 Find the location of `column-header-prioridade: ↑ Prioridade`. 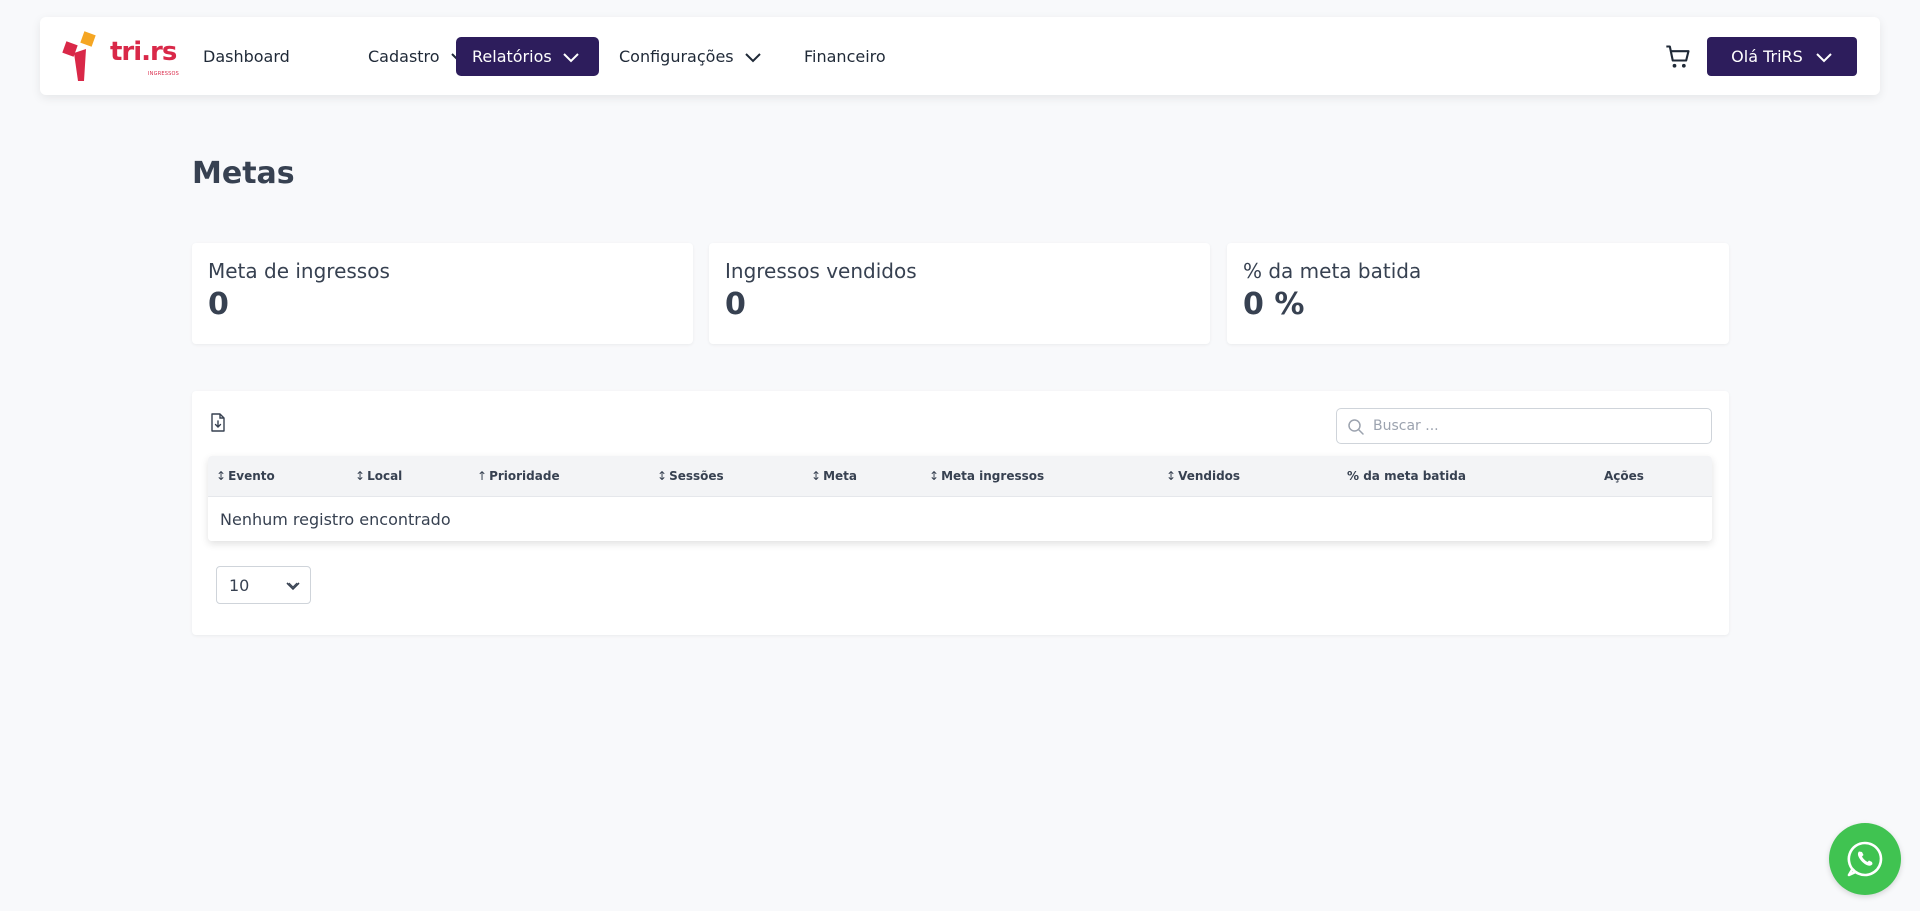

column-header-prioridade: ↑ Prioridade is located at coordinates (518, 476).